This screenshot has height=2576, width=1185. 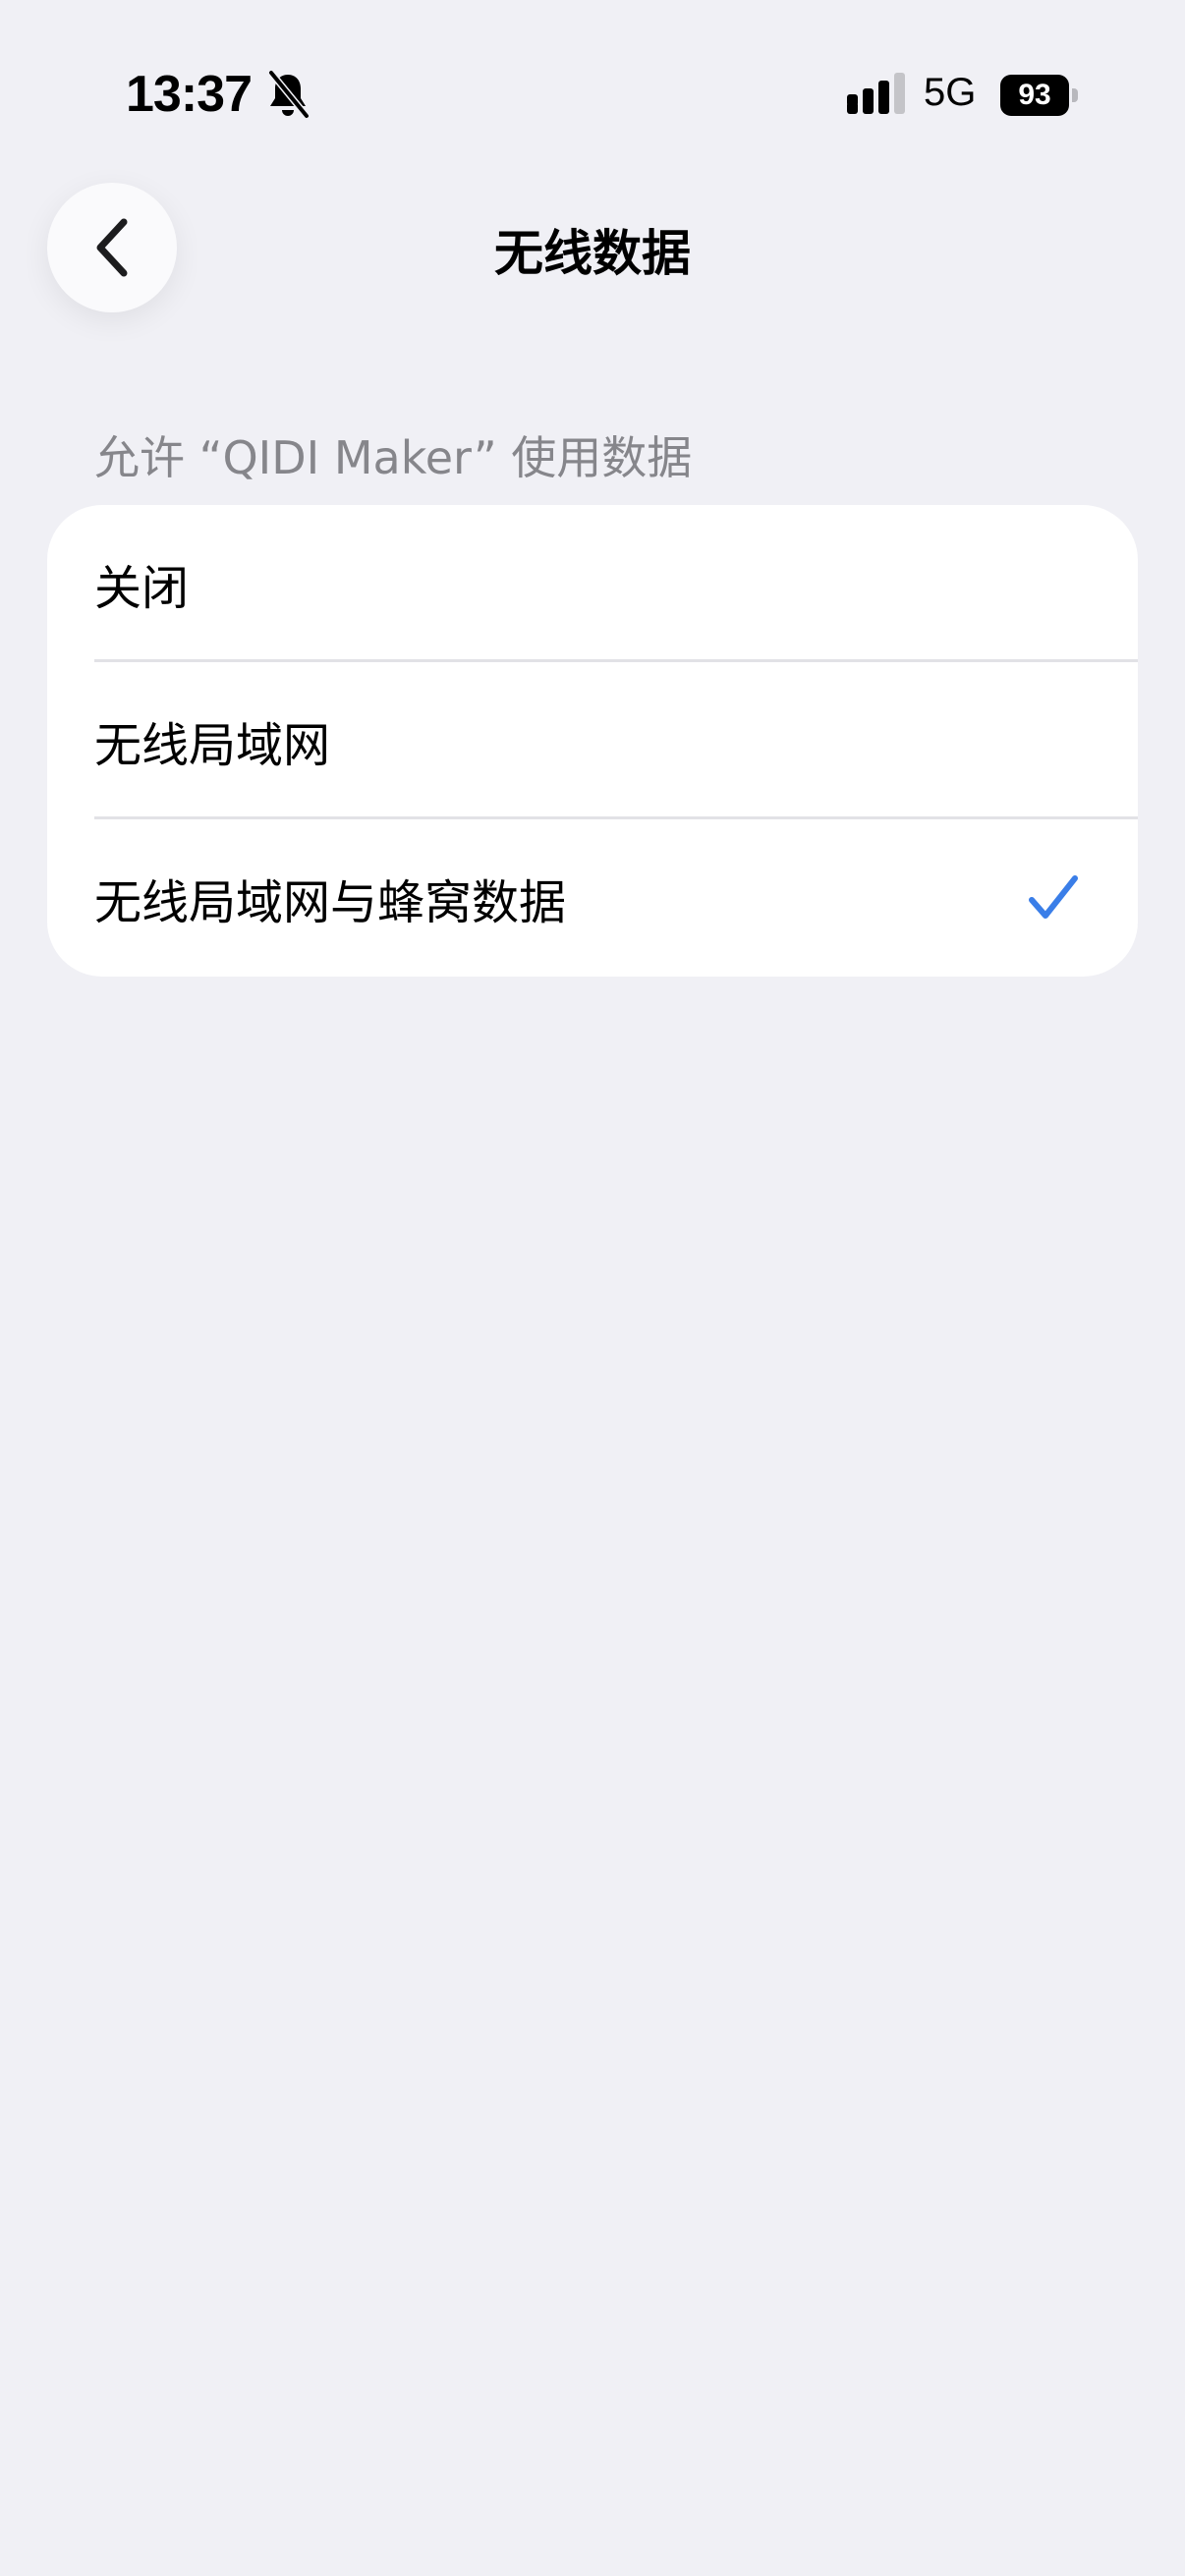 I want to click on chevron-left-icon, so click(x=112, y=247).